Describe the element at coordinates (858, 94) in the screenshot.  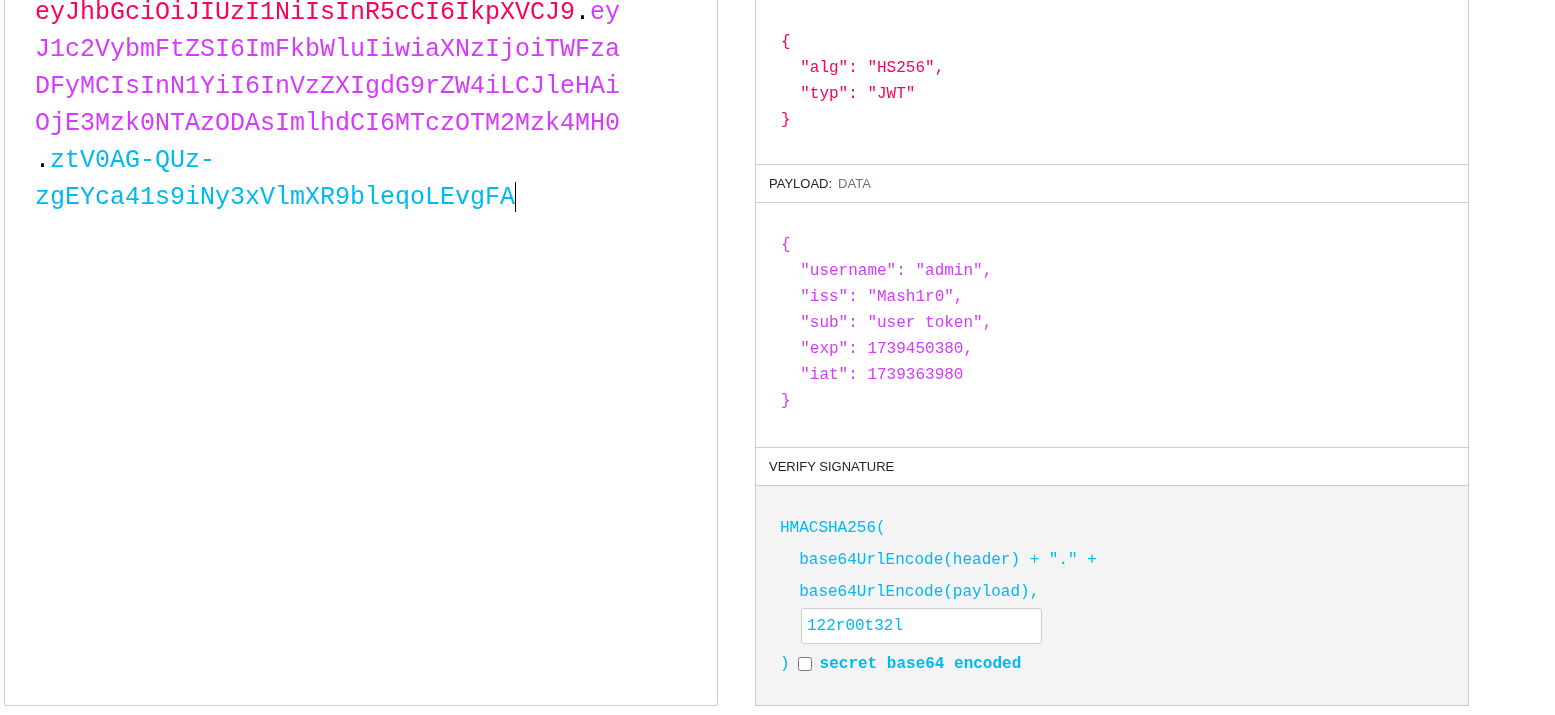
I see `code-line: "typ": "JWT"` at that location.